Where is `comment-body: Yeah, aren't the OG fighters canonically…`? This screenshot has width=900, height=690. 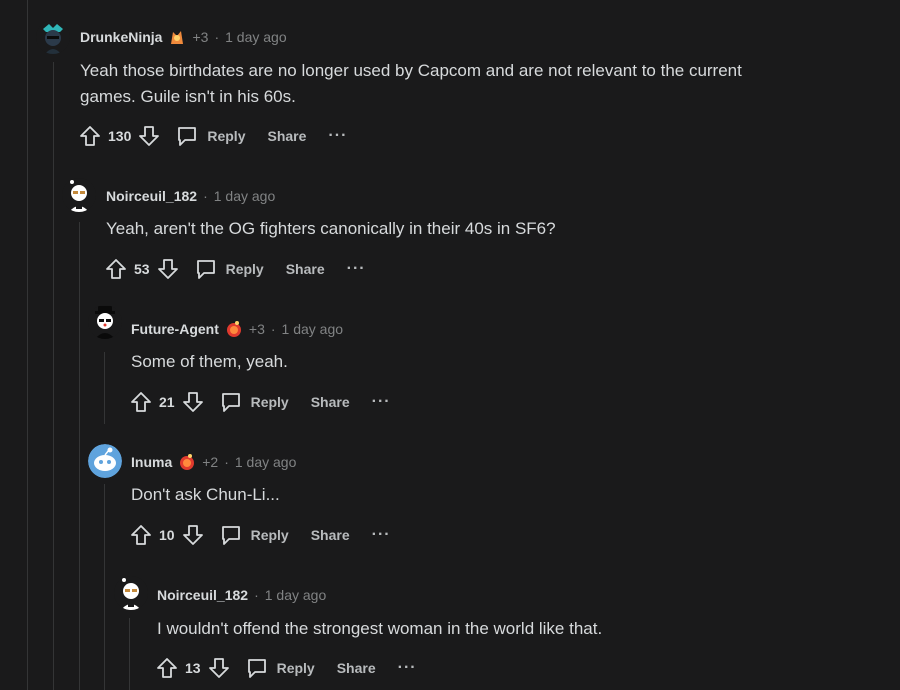
comment-body: Yeah, aren't the OG fighters canonically… is located at coordinates (331, 229).